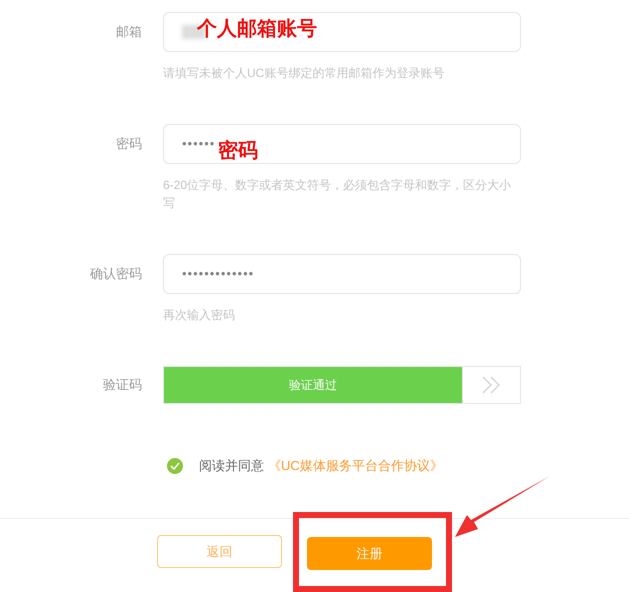  I want to click on back-button: 返回, so click(219, 551).